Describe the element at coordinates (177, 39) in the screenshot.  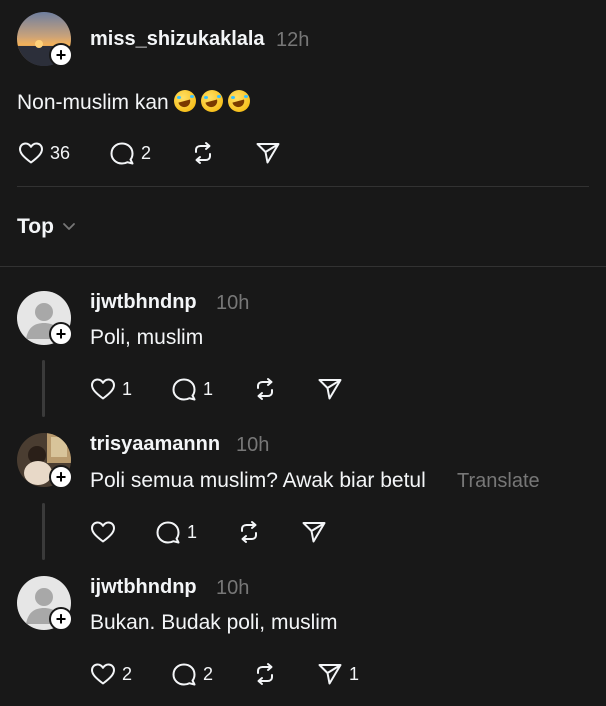
I see `author-username: miss_shizukaklala` at that location.